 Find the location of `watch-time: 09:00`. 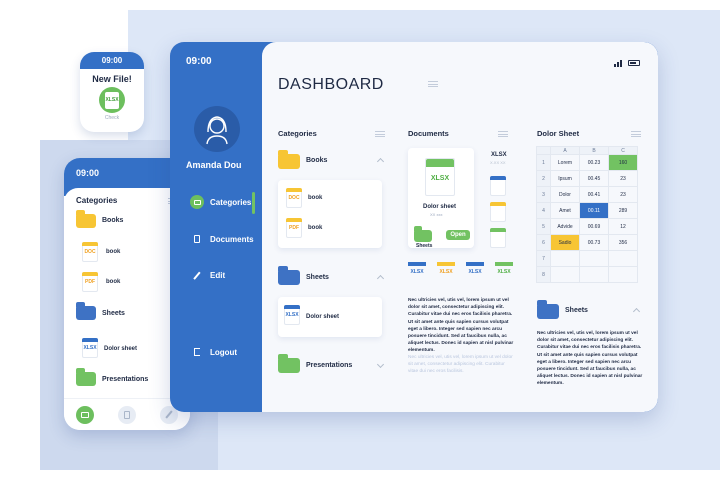

watch-time: 09:00 is located at coordinates (112, 60).